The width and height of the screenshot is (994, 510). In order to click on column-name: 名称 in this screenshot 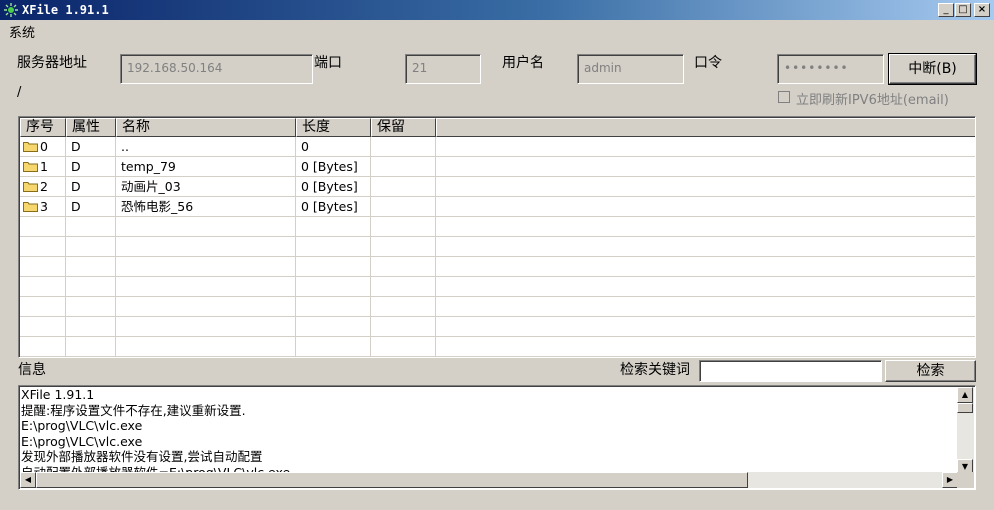, I will do `click(206, 127)`.